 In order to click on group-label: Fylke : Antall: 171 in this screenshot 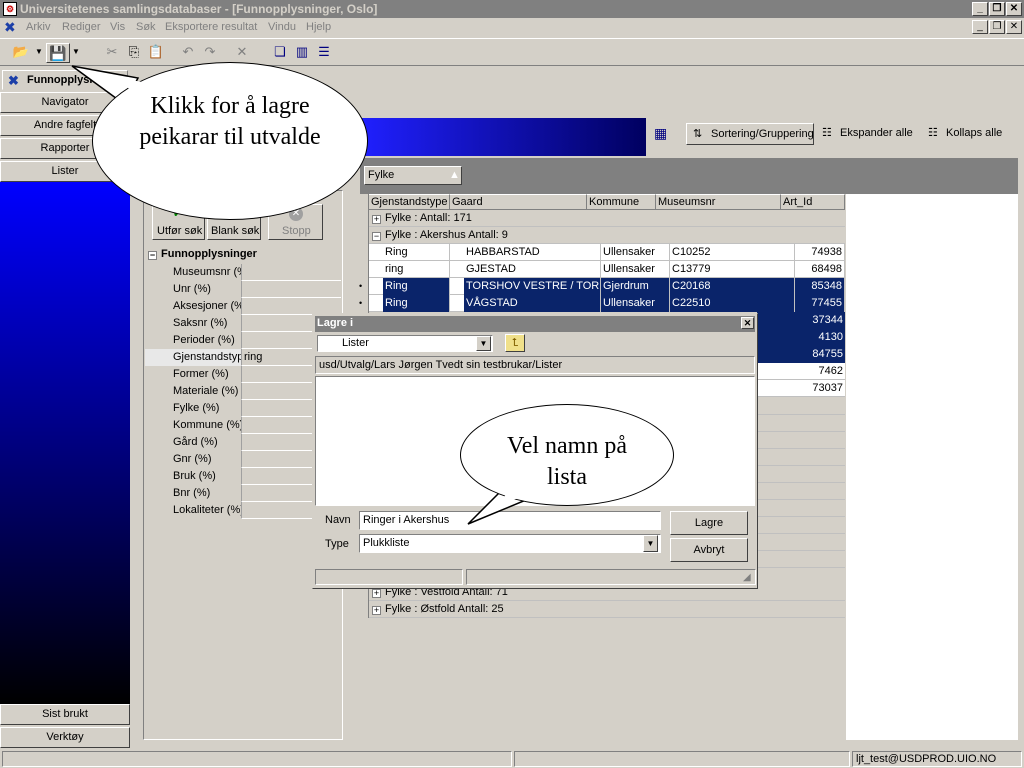, I will do `click(428, 218)`.